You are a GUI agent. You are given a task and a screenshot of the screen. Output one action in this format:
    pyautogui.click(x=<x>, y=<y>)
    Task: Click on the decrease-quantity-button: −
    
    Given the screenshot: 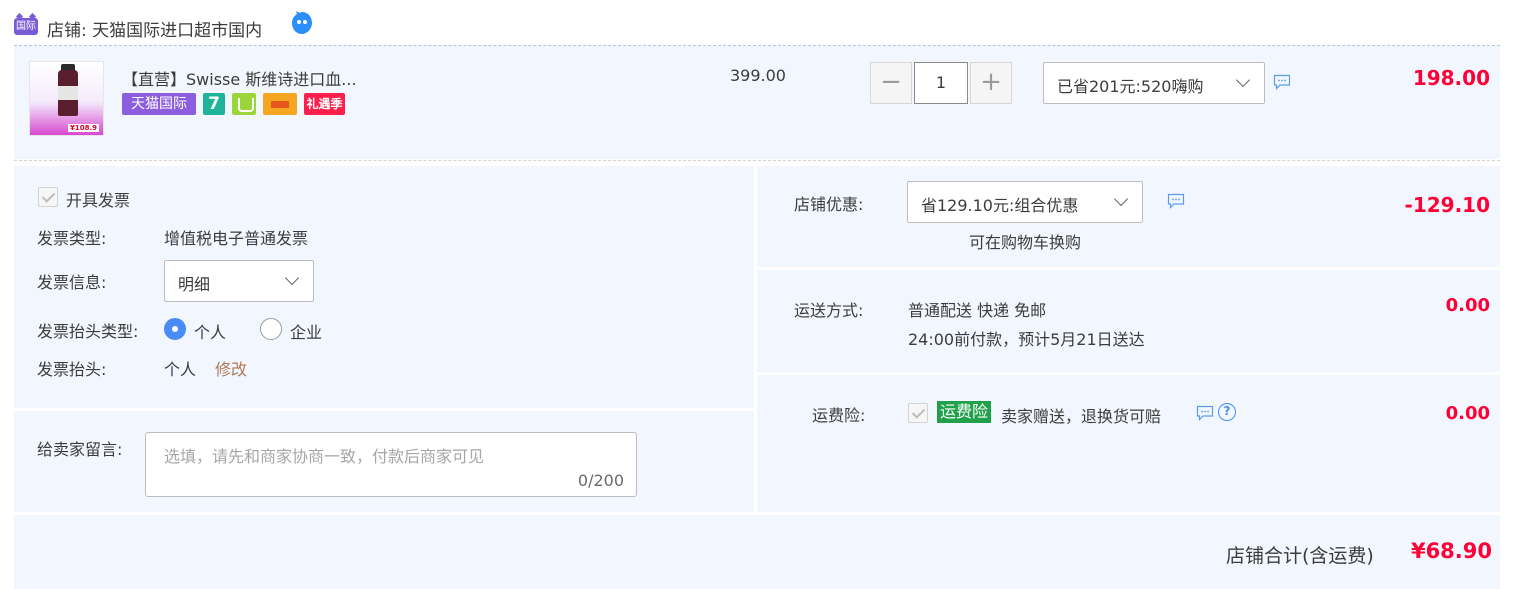 What is the action you would take?
    pyautogui.click(x=891, y=83)
    